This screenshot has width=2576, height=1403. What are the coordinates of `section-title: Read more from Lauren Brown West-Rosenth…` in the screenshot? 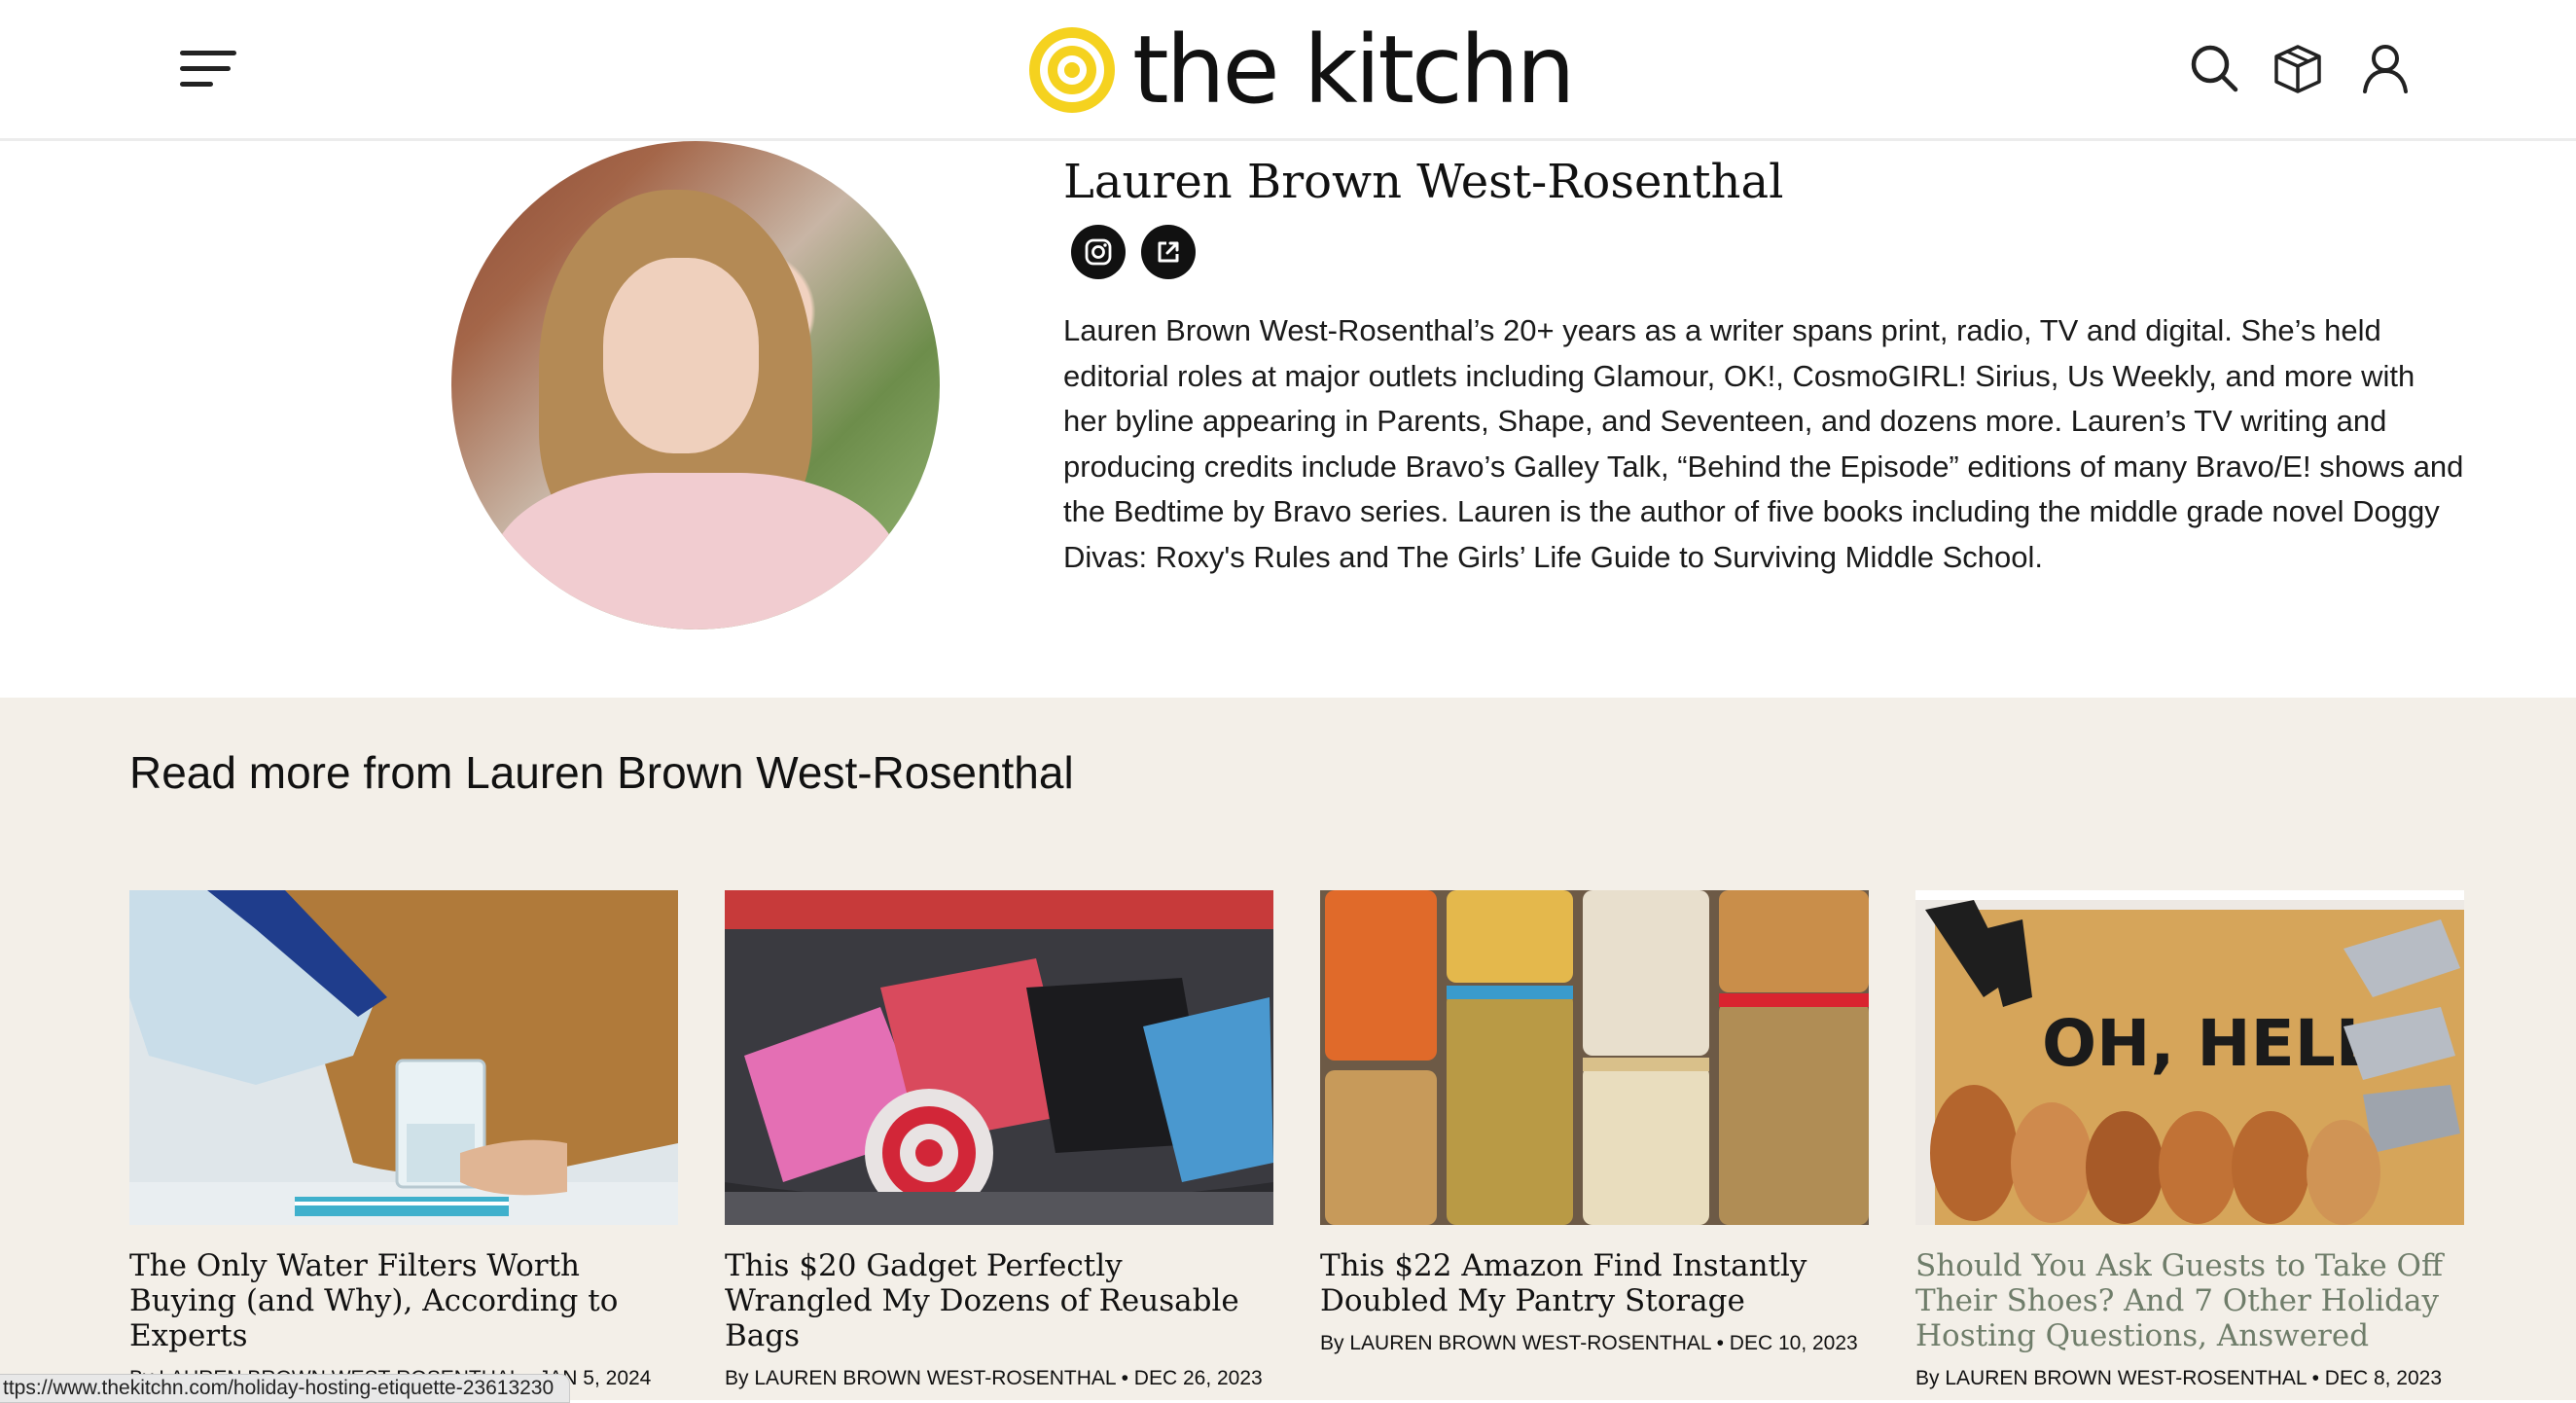 It's located at (601, 772).